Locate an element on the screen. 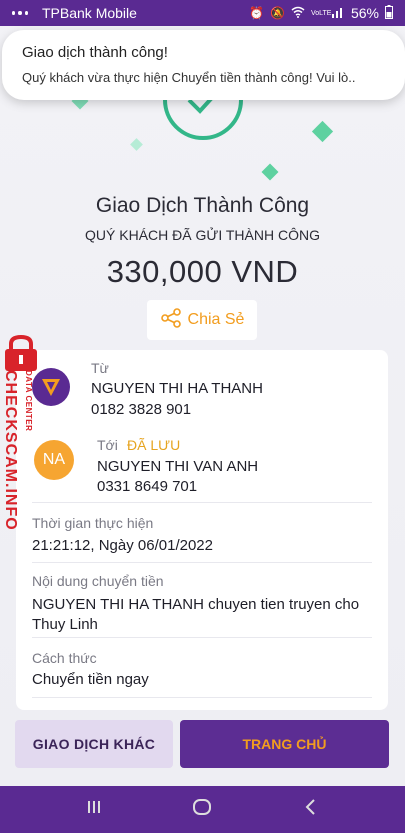 This screenshot has height=833, width=405. time-label: Thời gian thực hiện is located at coordinates (93, 523).